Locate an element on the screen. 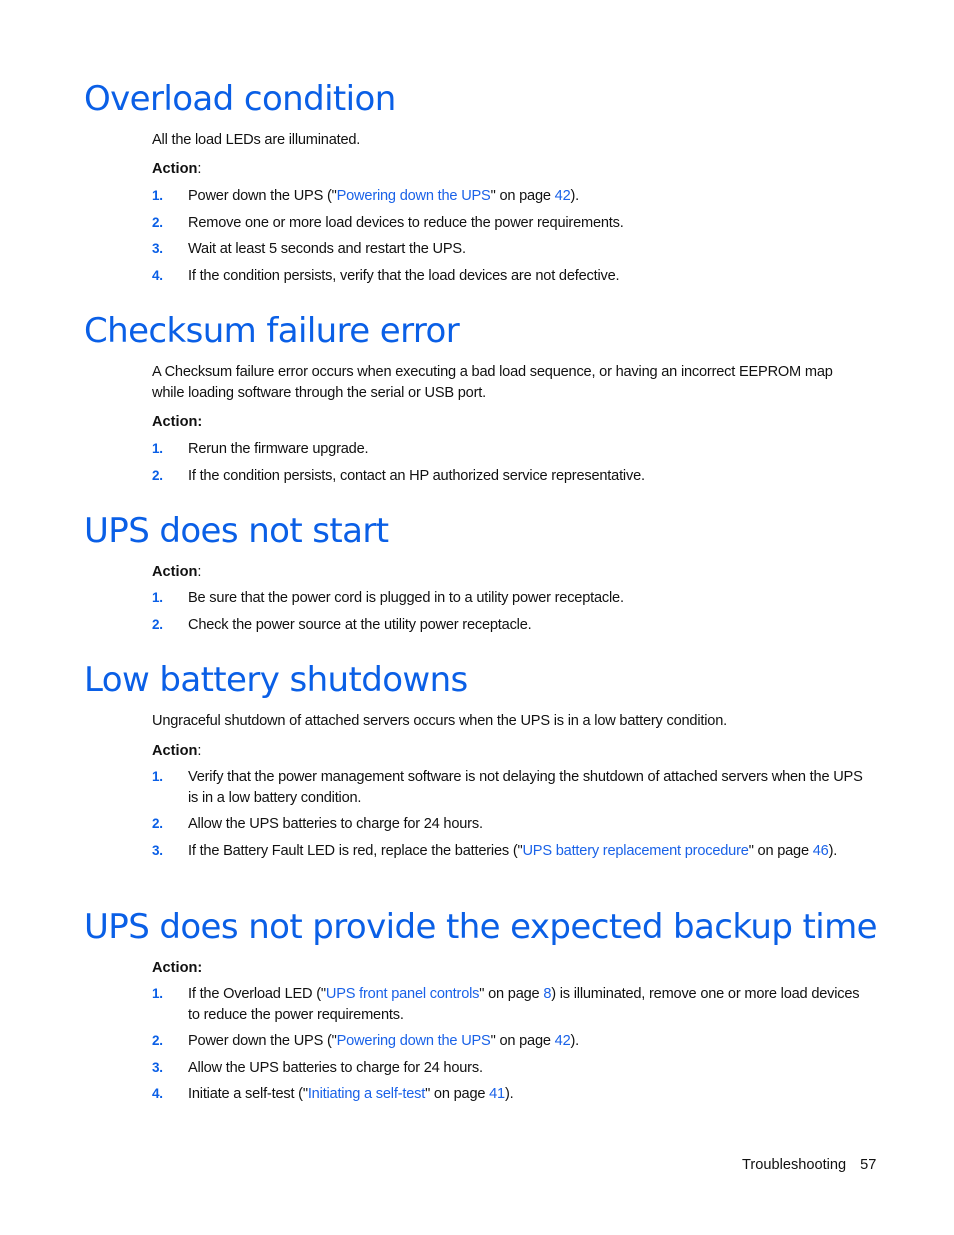 Image resolution: width=954 pixels, height=1235 pixels. heading-low-battery-shutdowns: Low battery shutdowns is located at coordinates (276, 680).